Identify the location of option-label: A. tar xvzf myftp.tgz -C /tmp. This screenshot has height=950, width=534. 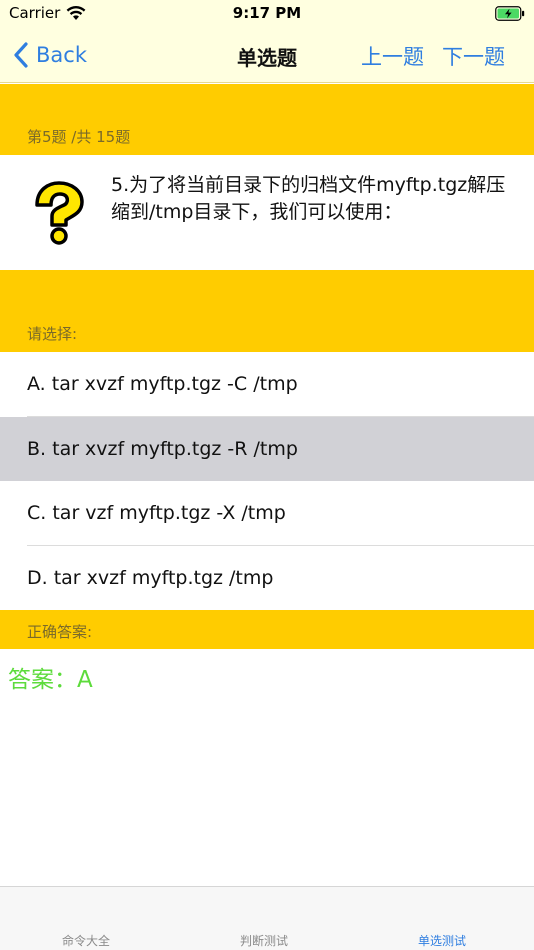
(162, 384).